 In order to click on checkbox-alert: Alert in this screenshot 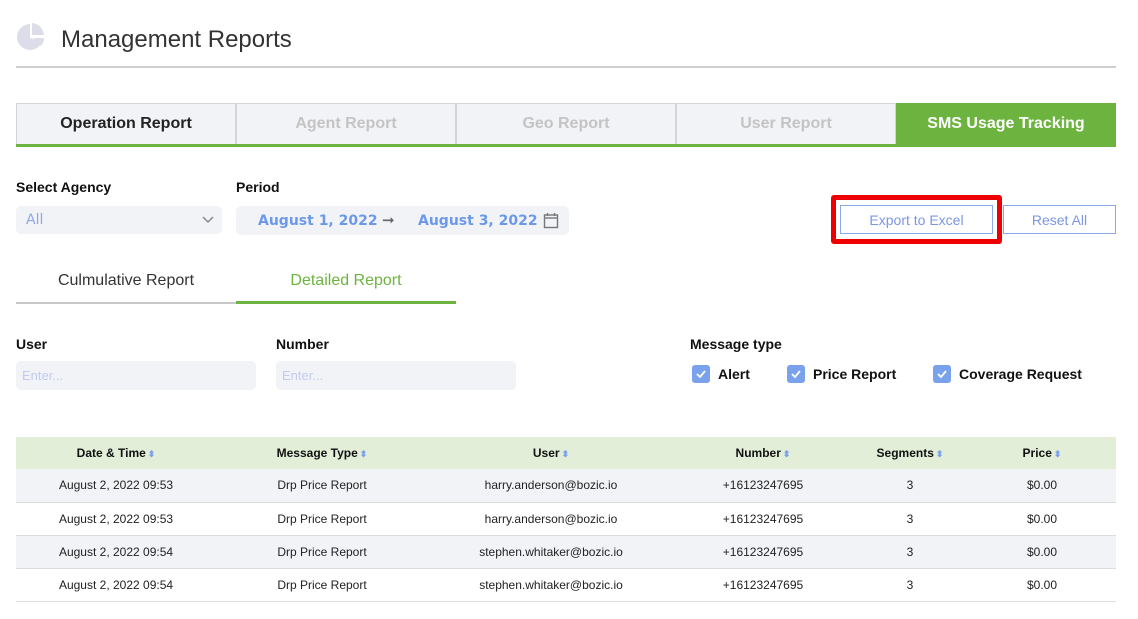, I will do `click(721, 374)`.